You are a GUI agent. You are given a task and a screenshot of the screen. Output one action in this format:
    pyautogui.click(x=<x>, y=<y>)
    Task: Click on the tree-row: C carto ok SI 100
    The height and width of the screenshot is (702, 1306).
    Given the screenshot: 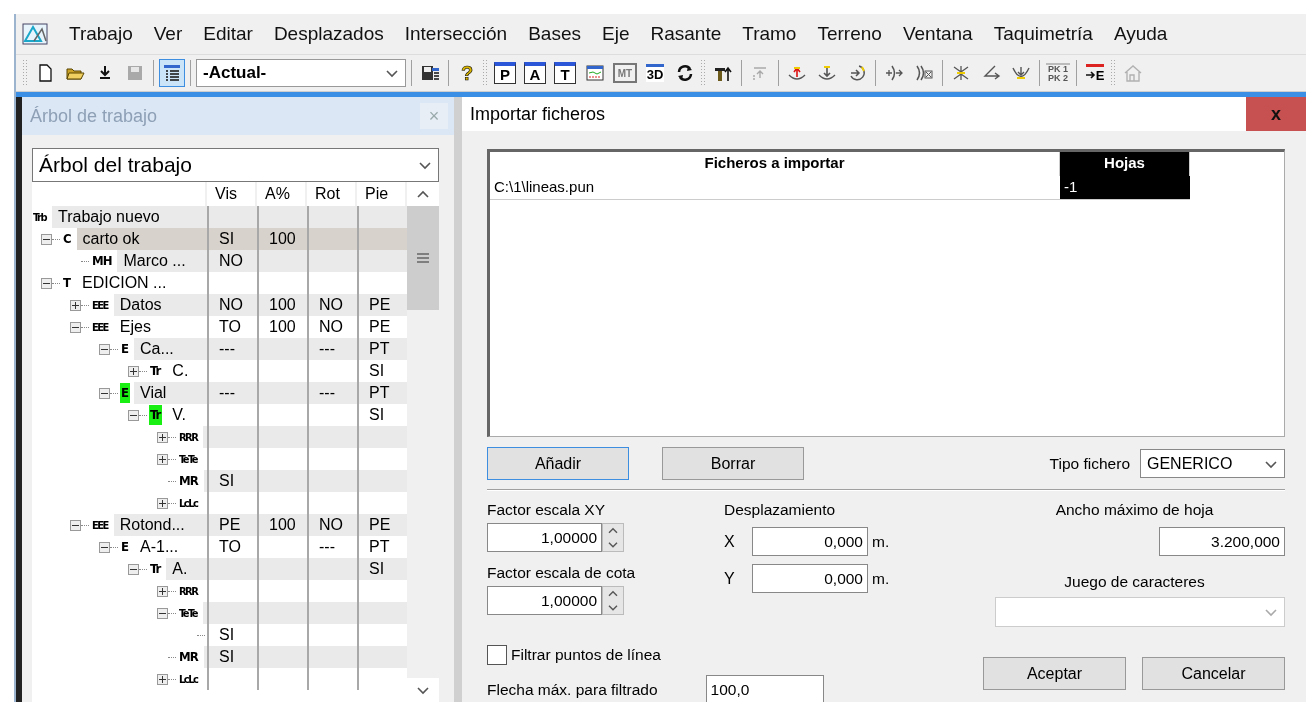 What is the action you would take?
    pyautogui.click(x=219, y=239)
    